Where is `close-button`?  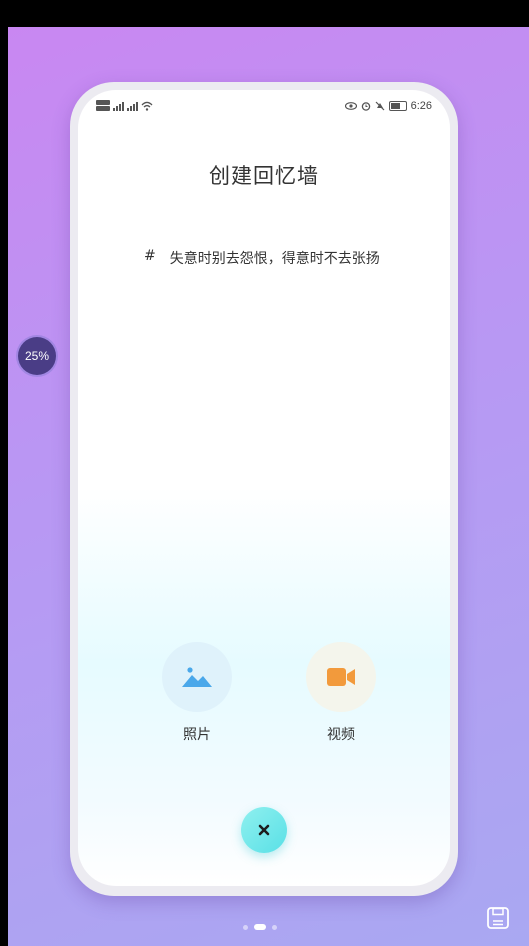
close-button is located at coordinates (264, 830).